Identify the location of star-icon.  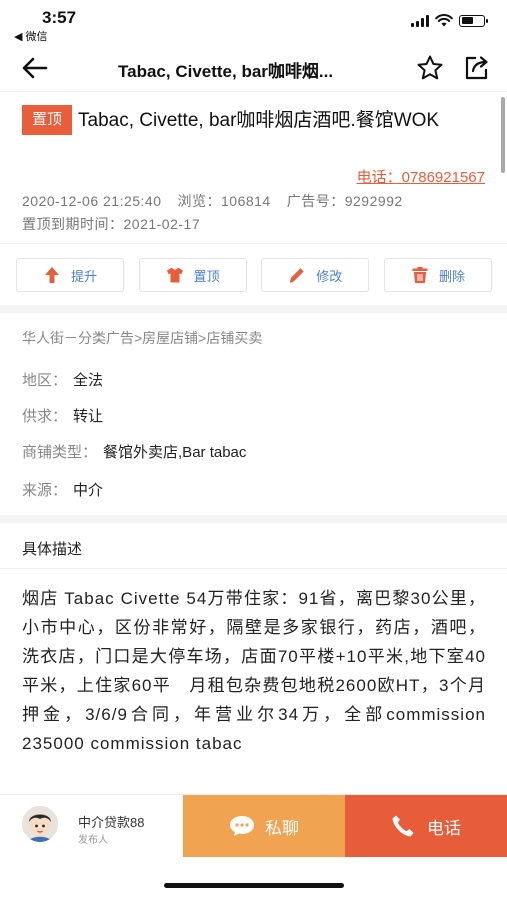
(430, 68).